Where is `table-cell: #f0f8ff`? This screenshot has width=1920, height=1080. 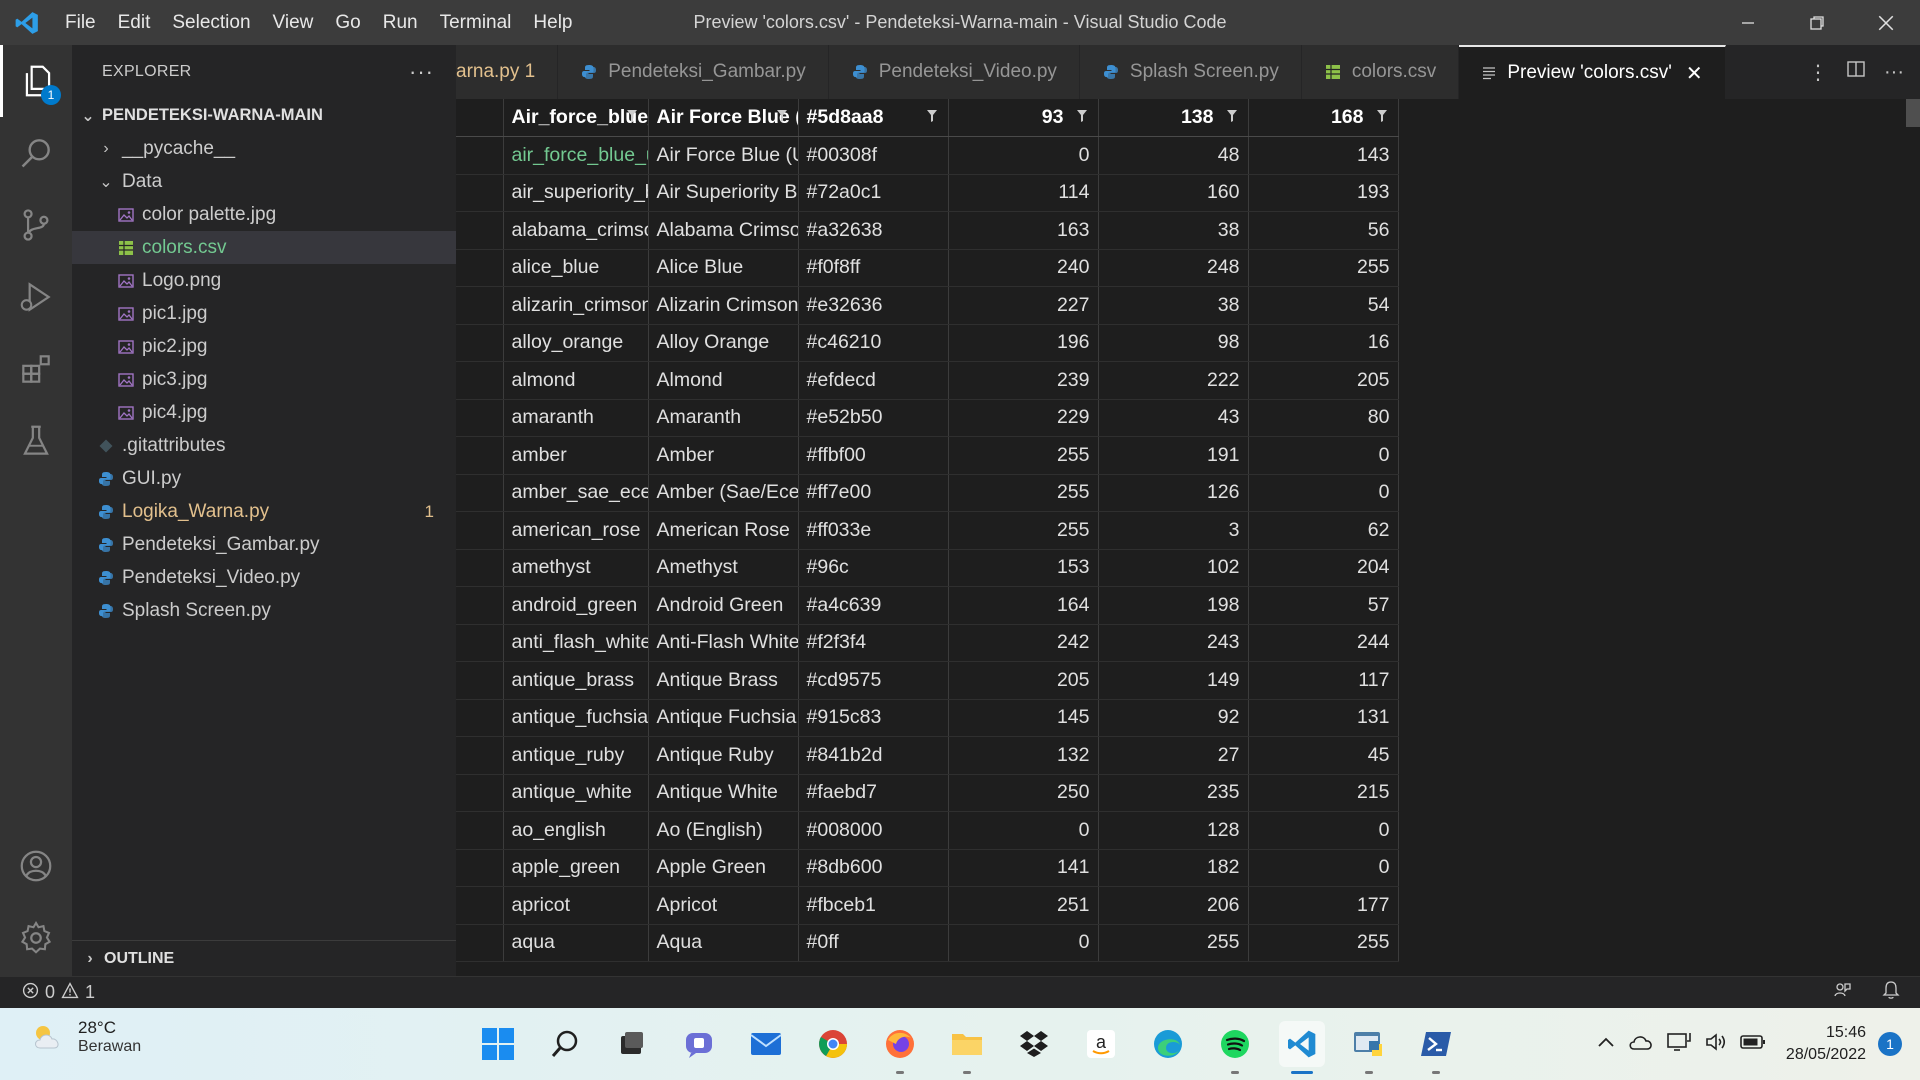
table-cell: #f0f8ff is located at coordinates (873, 268).